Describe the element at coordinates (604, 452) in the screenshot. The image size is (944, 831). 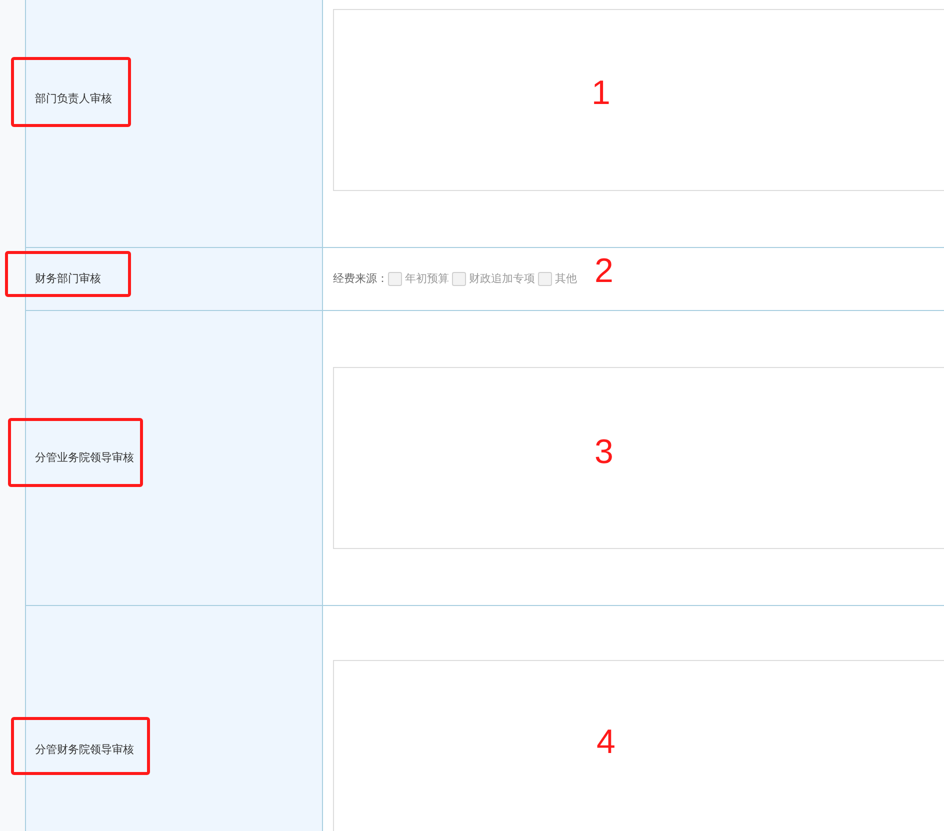
I see `annotation-number: 3` at that location.